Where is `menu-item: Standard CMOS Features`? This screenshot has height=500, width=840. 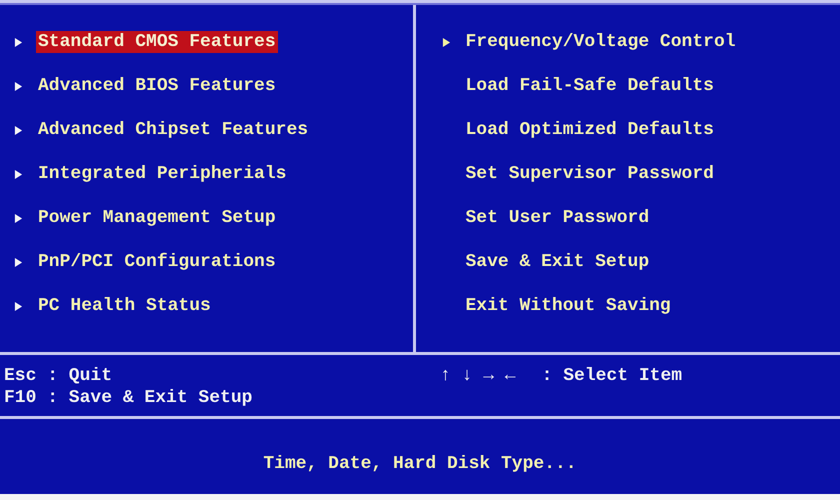 menu-item: Standard CMOS Features is located at coordinates (157, 42).